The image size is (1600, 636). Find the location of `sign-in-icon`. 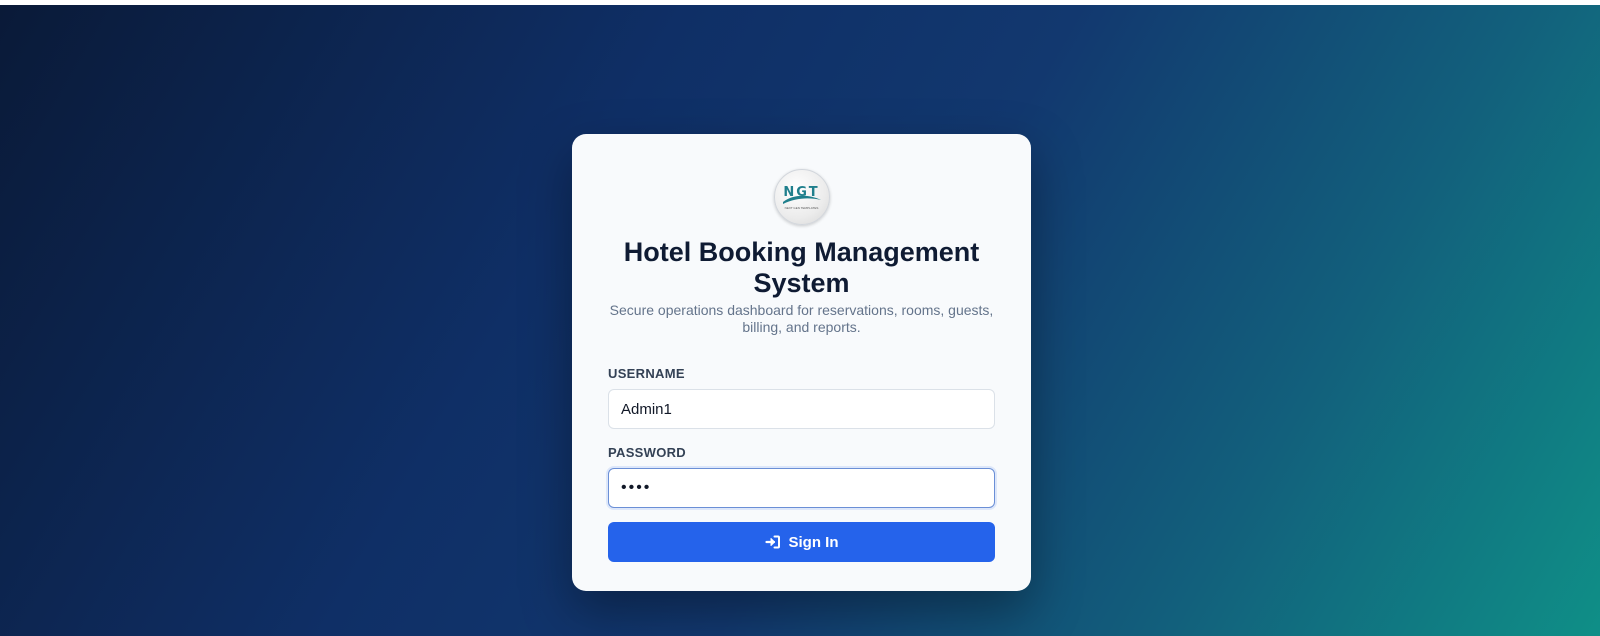

sign-in-icon is located at coordinates (772, 542).